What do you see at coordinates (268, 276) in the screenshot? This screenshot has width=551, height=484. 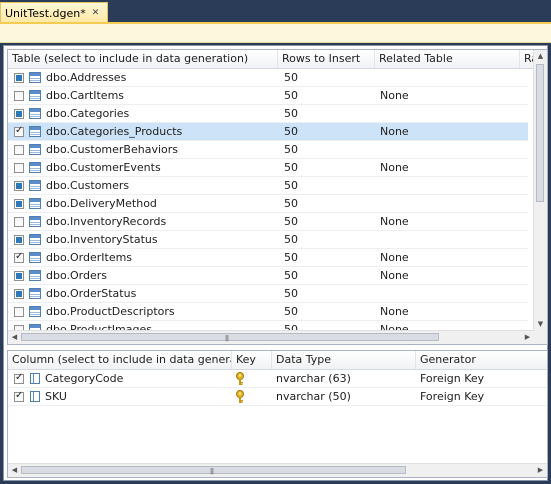 I see `table-row: dbo.Orders 50 None` at bounding box center [268, 276].